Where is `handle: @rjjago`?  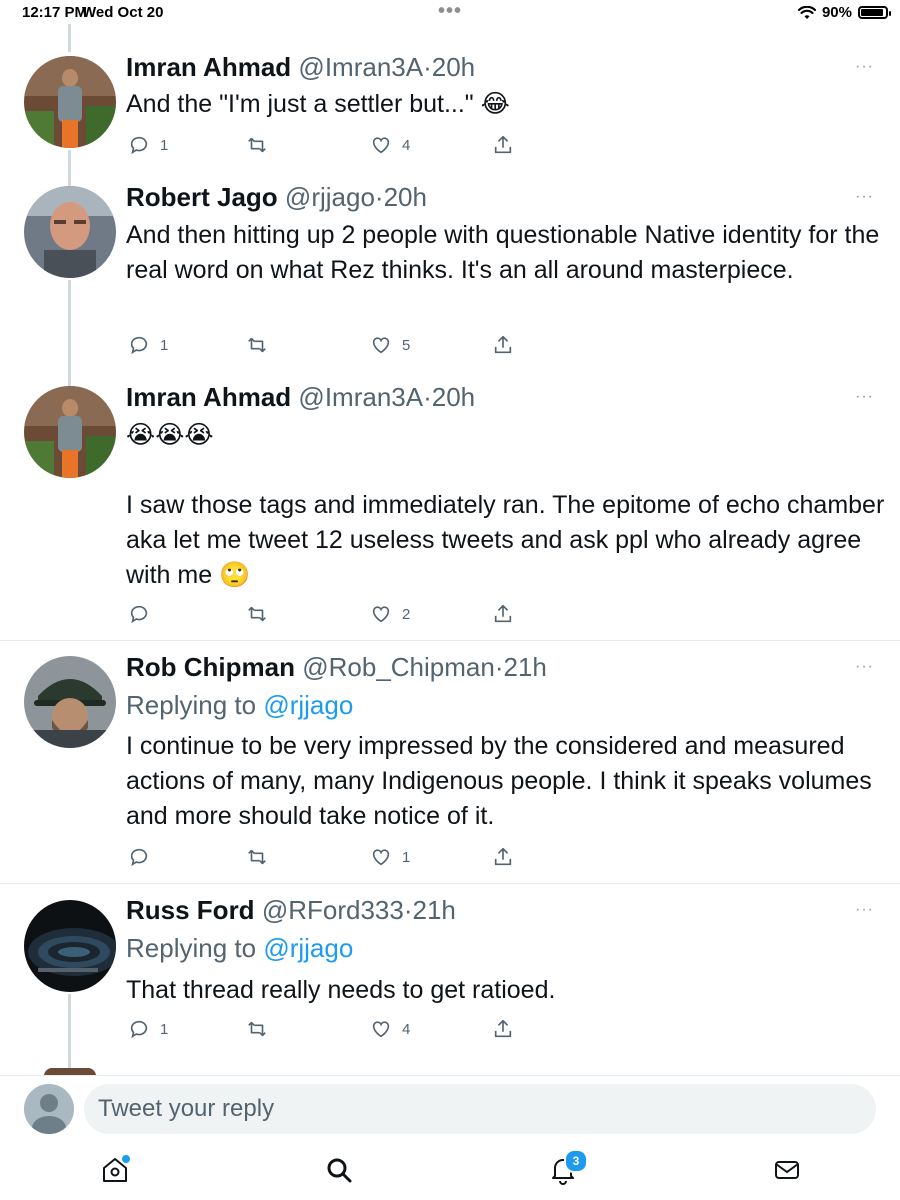
handle: @rjjago is located at coordinates (330, 197).